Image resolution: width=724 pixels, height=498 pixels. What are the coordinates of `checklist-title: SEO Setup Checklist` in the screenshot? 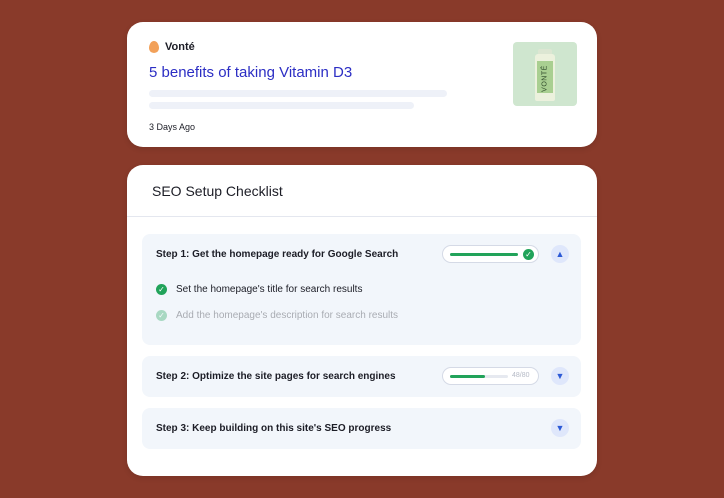 It's located at (217, 191).